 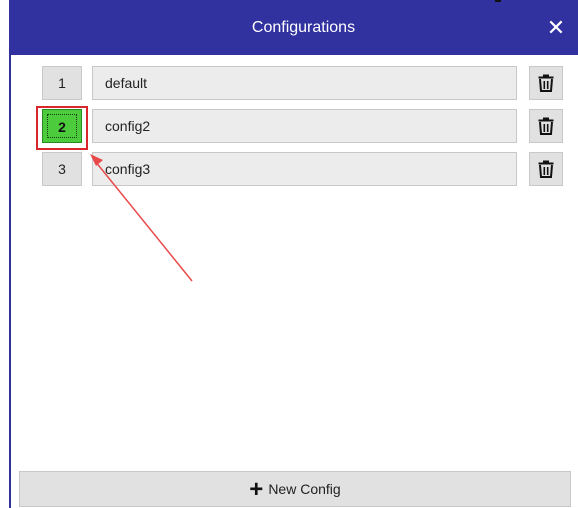 I want to click on config-select-button: 3, so click(x=62, y=169).